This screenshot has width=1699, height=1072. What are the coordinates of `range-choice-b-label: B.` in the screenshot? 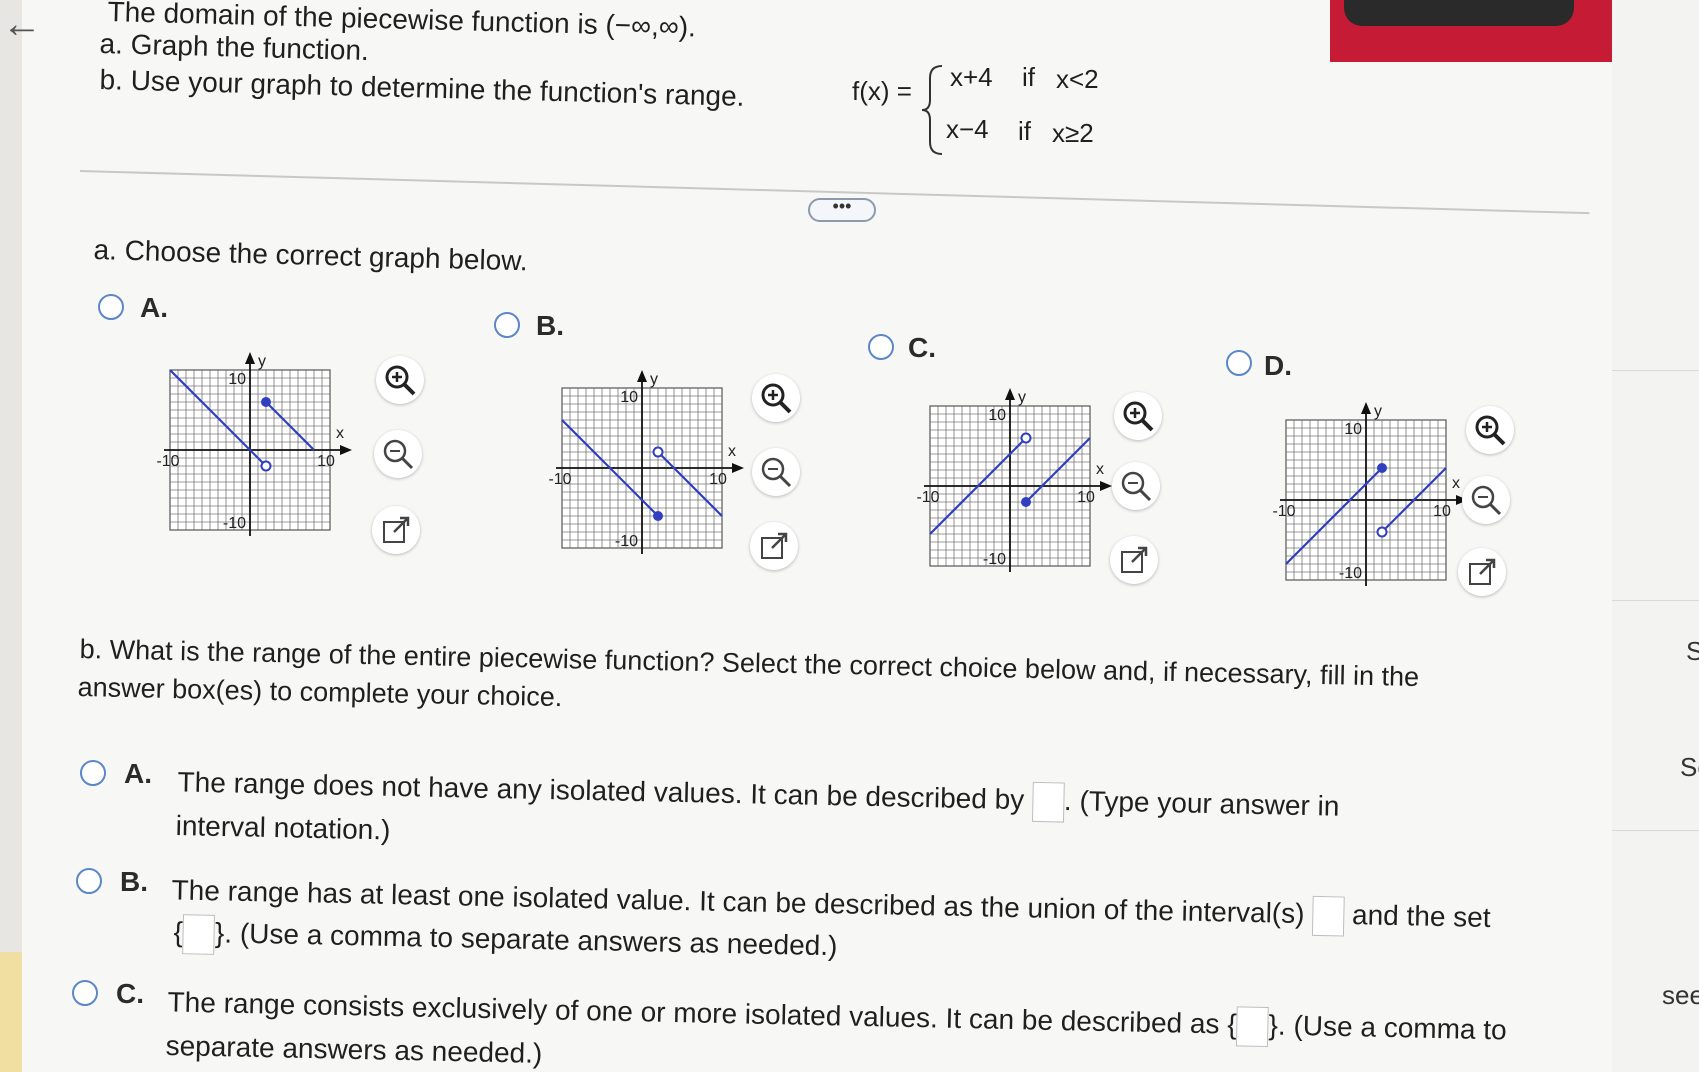 It's located at (134, 881).